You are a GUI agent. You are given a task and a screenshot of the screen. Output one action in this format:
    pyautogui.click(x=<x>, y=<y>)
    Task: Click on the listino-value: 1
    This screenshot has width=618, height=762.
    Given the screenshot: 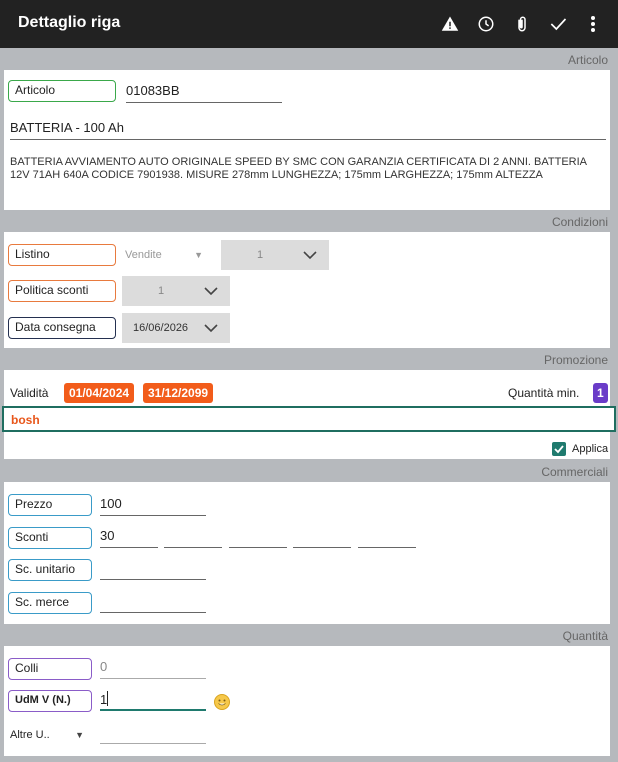 What is the action you would take?
    pyautogui.click(x=260, y=255)
    